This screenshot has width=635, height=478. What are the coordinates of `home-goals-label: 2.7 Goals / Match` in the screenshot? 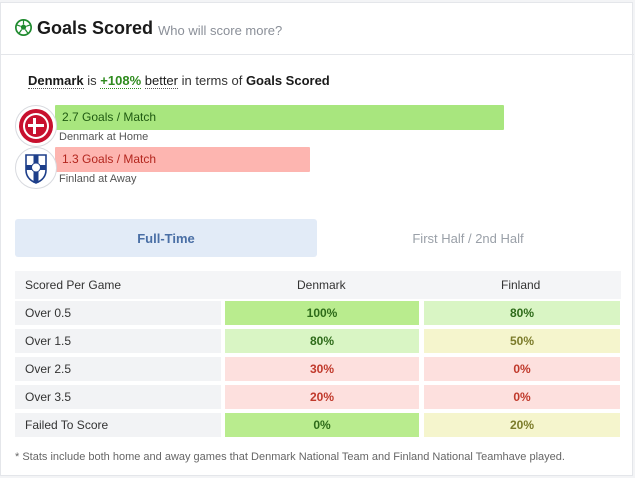 It's located at (109, 117).